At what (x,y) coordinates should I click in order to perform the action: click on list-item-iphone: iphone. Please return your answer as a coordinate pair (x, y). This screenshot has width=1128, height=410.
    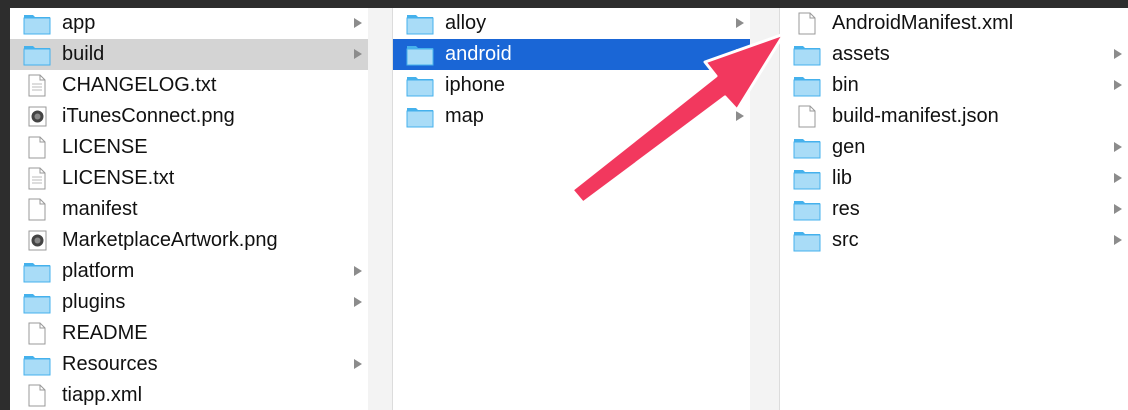
    Looking at the image, I should click on (571, 85).